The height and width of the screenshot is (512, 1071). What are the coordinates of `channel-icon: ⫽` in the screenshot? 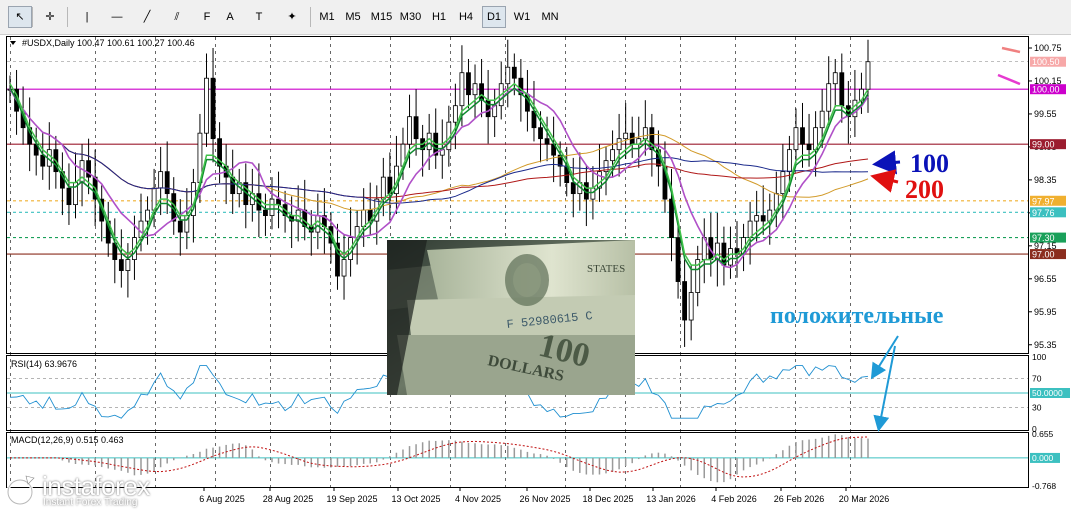 It's located at (177, 17).